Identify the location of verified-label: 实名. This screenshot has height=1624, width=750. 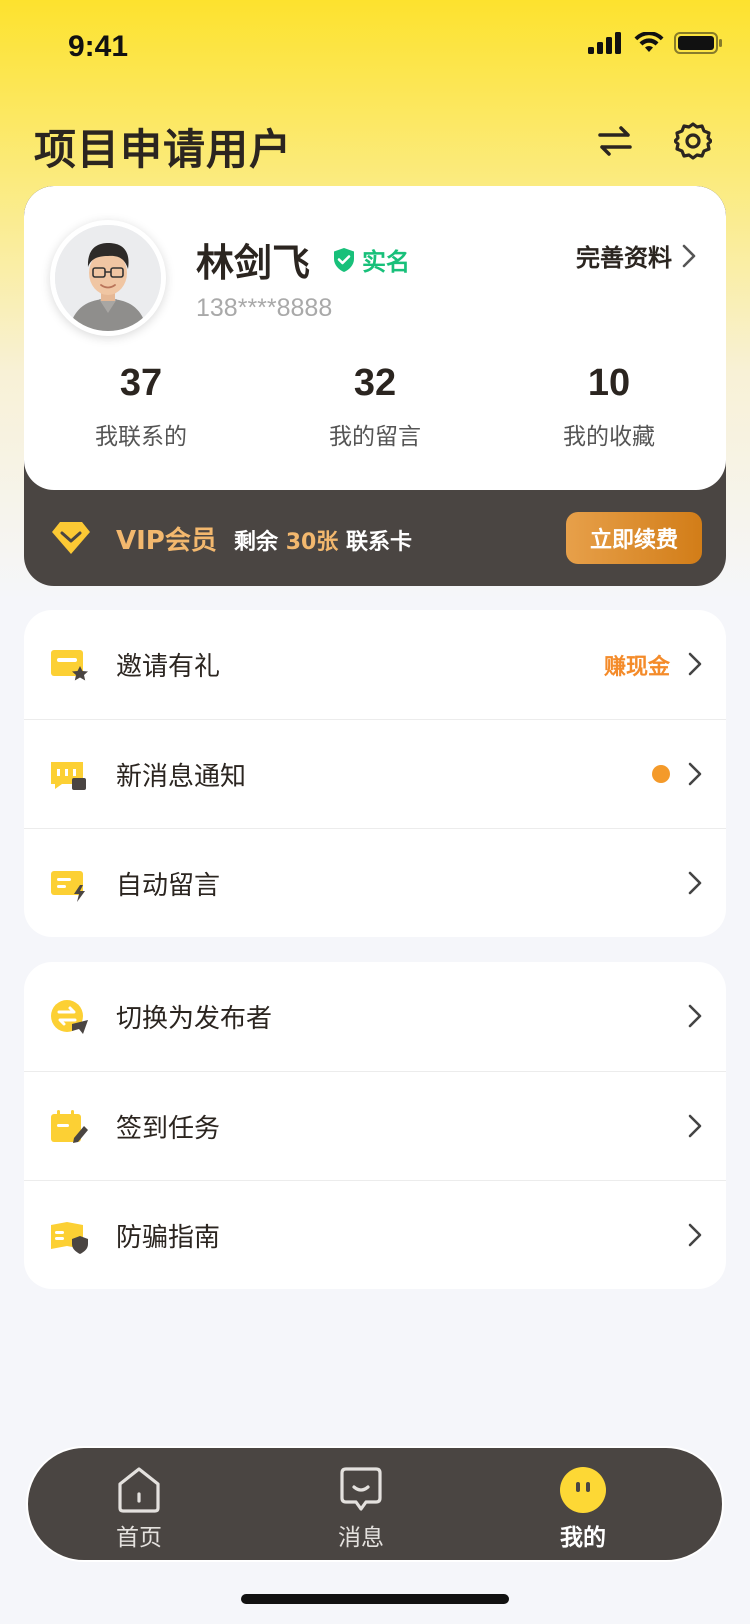
(386, 262).